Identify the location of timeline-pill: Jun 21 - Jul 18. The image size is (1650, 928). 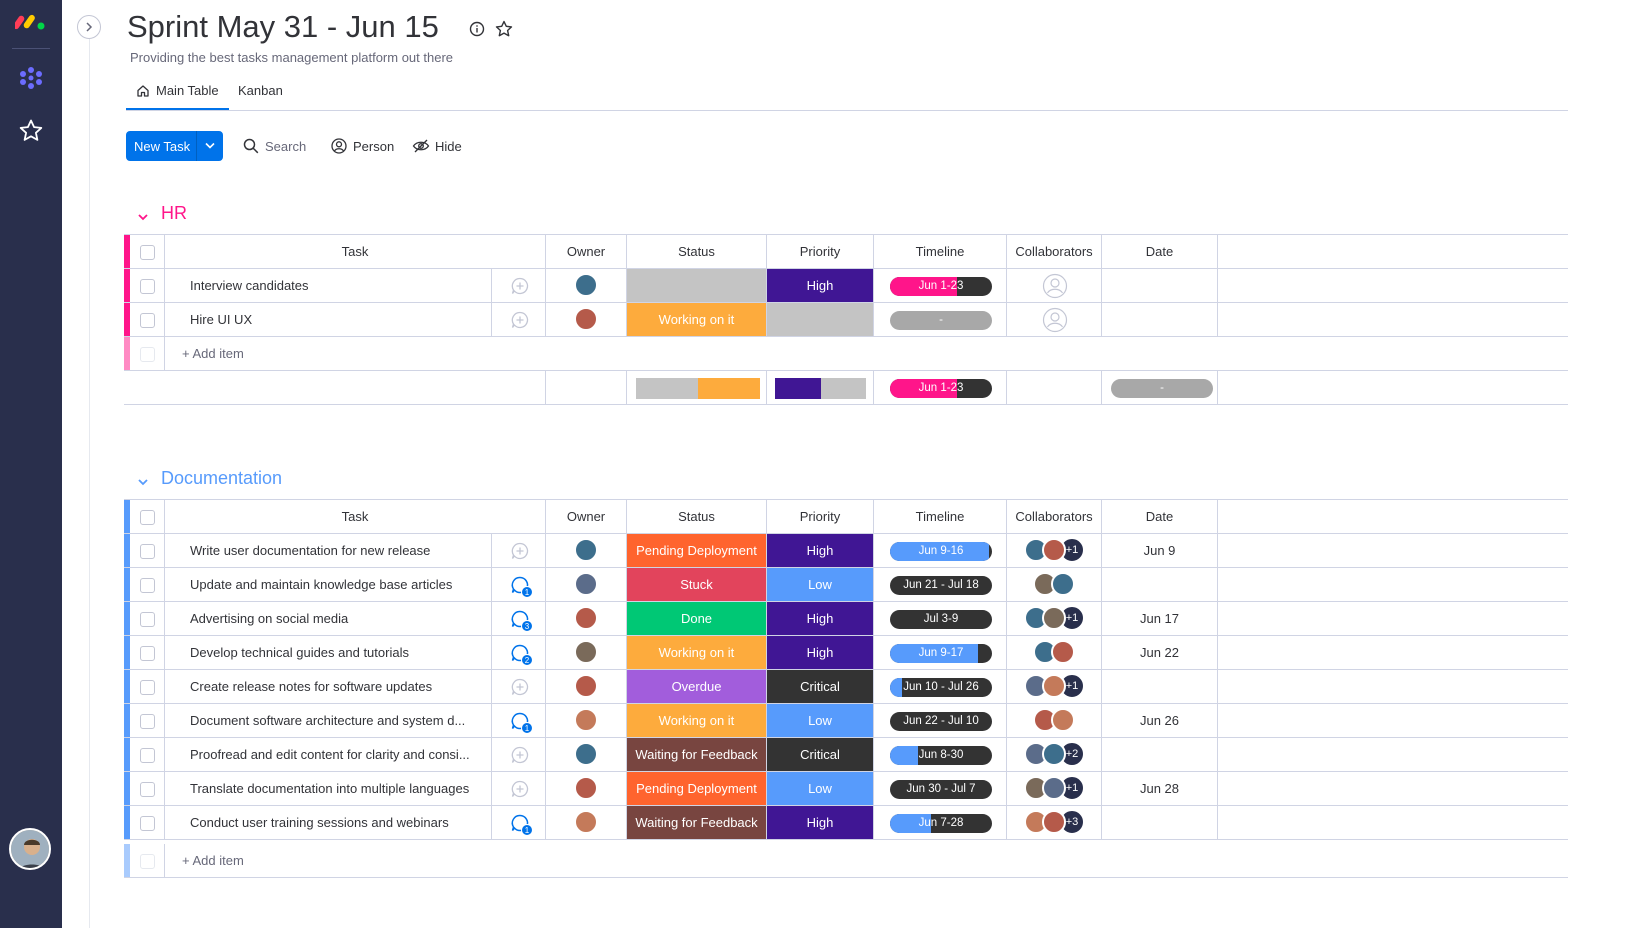
(941, 585).